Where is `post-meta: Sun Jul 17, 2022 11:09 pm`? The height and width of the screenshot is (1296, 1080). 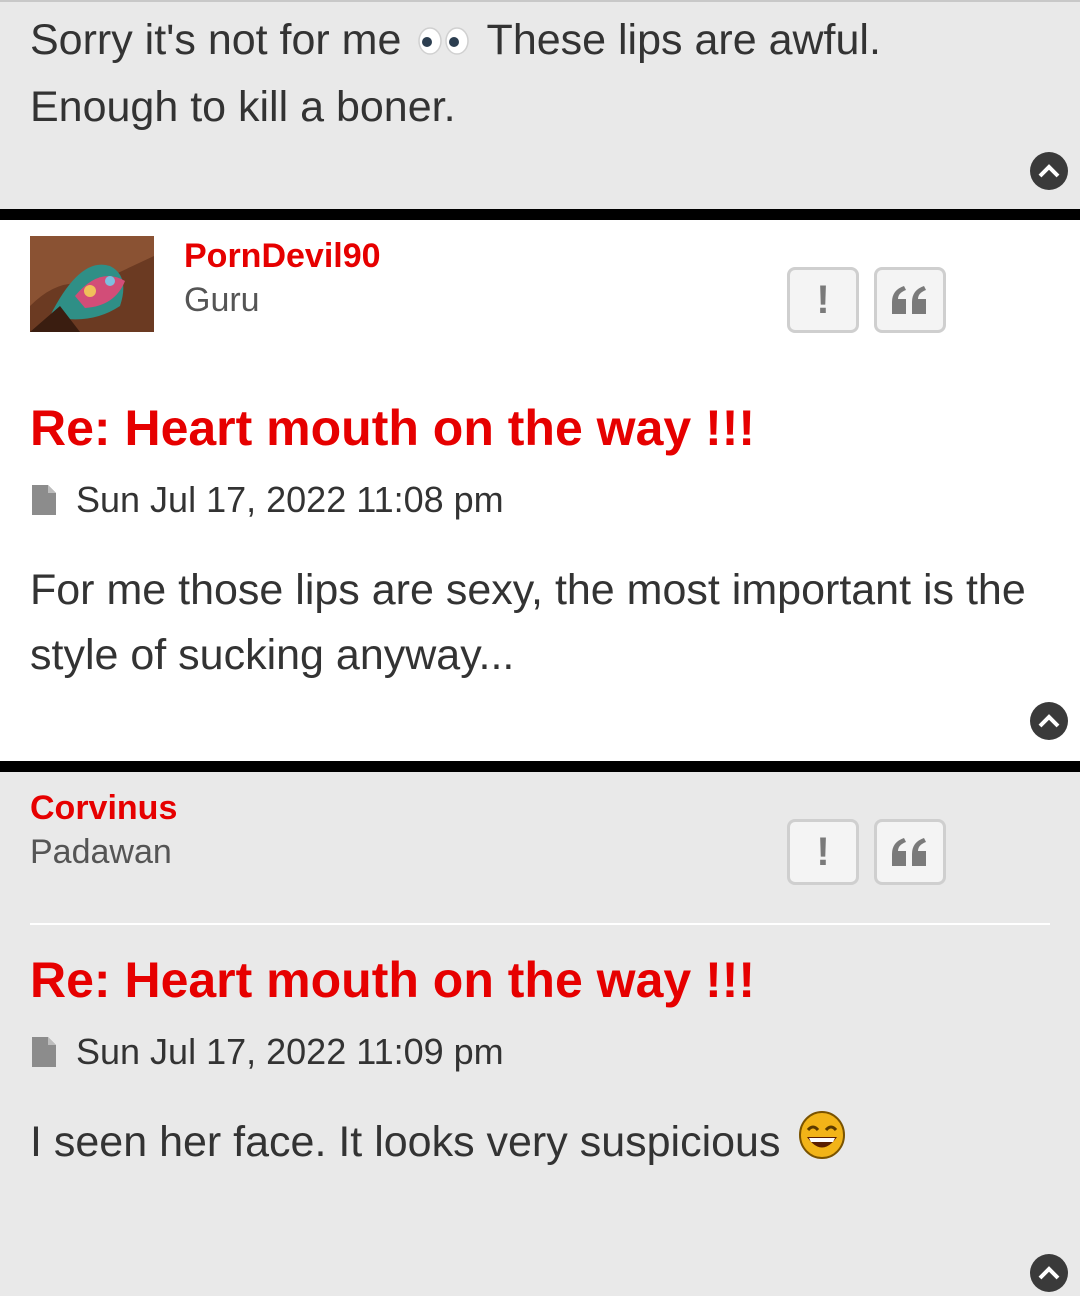 post-meta: Sun Jul 17, 2022 11:09 pm is located at coordinates (267, 1052).